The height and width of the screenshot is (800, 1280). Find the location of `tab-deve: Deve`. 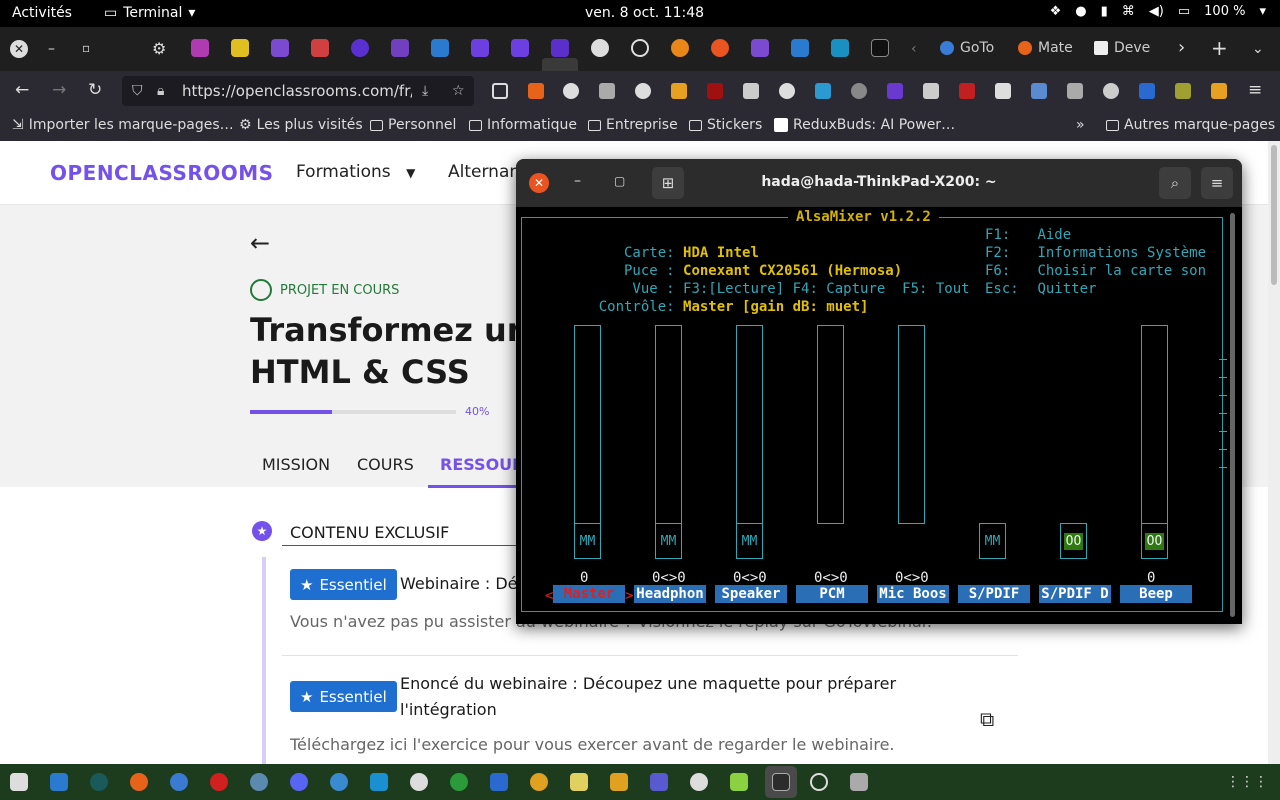

tab-deve: Deve is located at coordinates (1122, 48).